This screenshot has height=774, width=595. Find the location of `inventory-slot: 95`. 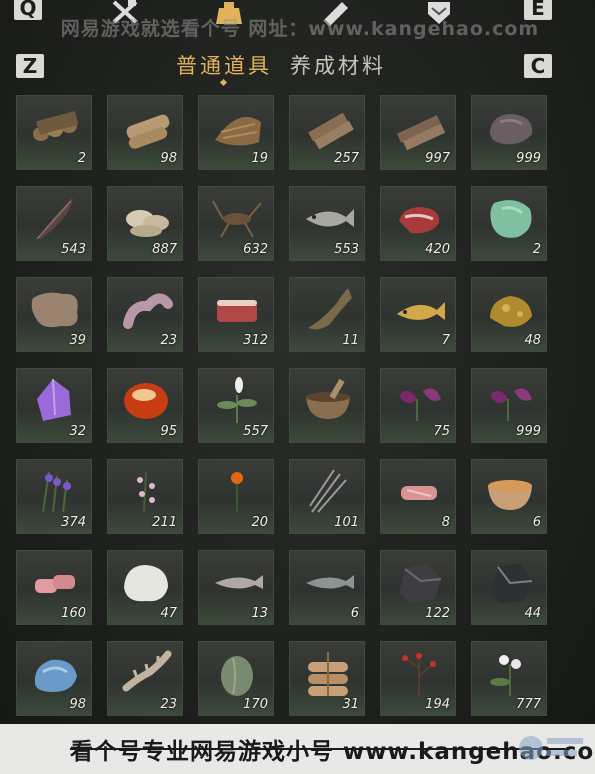

inventory-slot: 95 is located at coordinates (145, 405).